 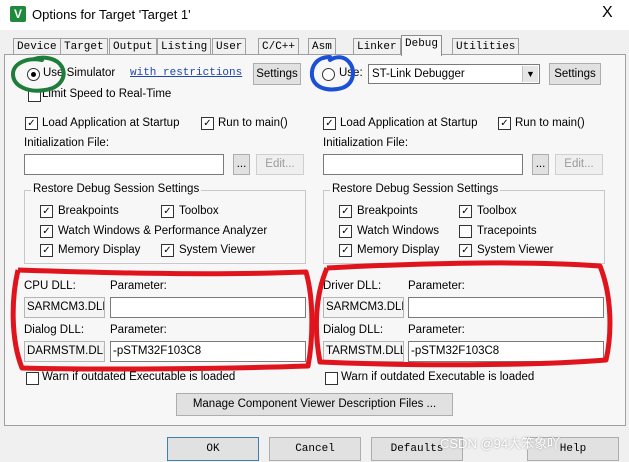 I want to click on right-red-box-annotation, so click(x=463, y=314).